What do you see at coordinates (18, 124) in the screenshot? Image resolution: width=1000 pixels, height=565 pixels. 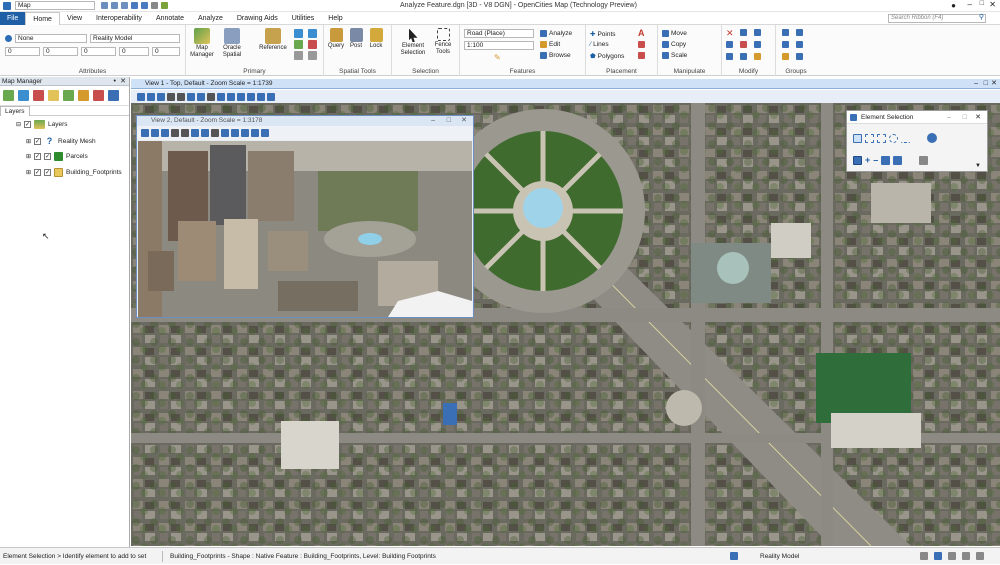 I see `collapse-icon: ⊟` at bounding box center [18, 124].